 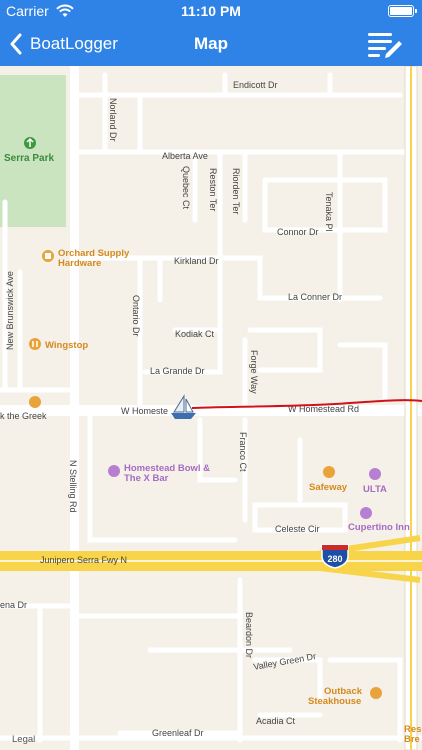 I want to click on wingstop-pin: Wingstop, so click(x=58, y=344).